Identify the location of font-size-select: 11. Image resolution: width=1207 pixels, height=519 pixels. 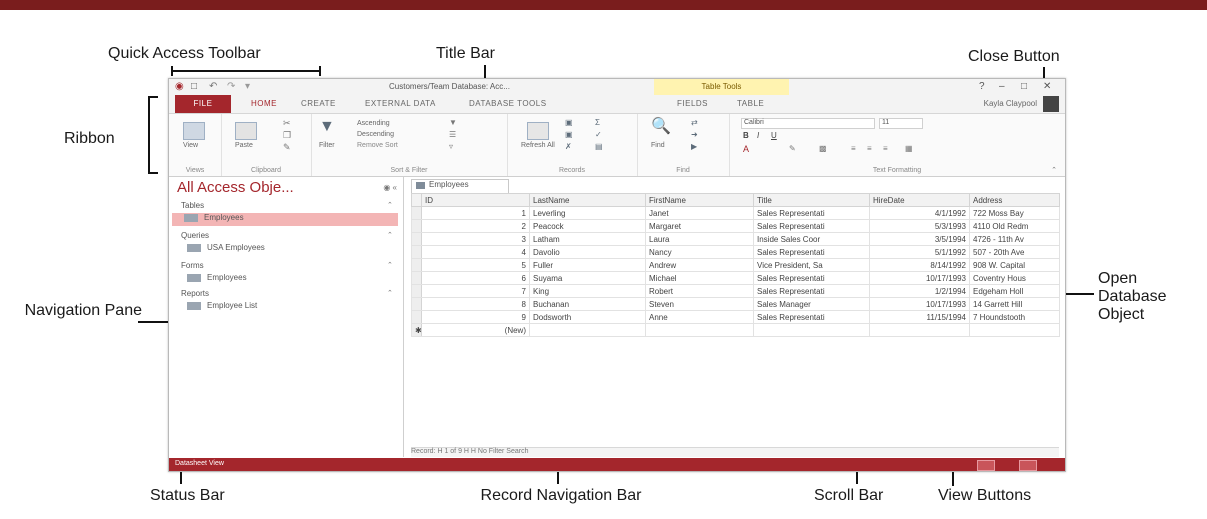
(901, 123).